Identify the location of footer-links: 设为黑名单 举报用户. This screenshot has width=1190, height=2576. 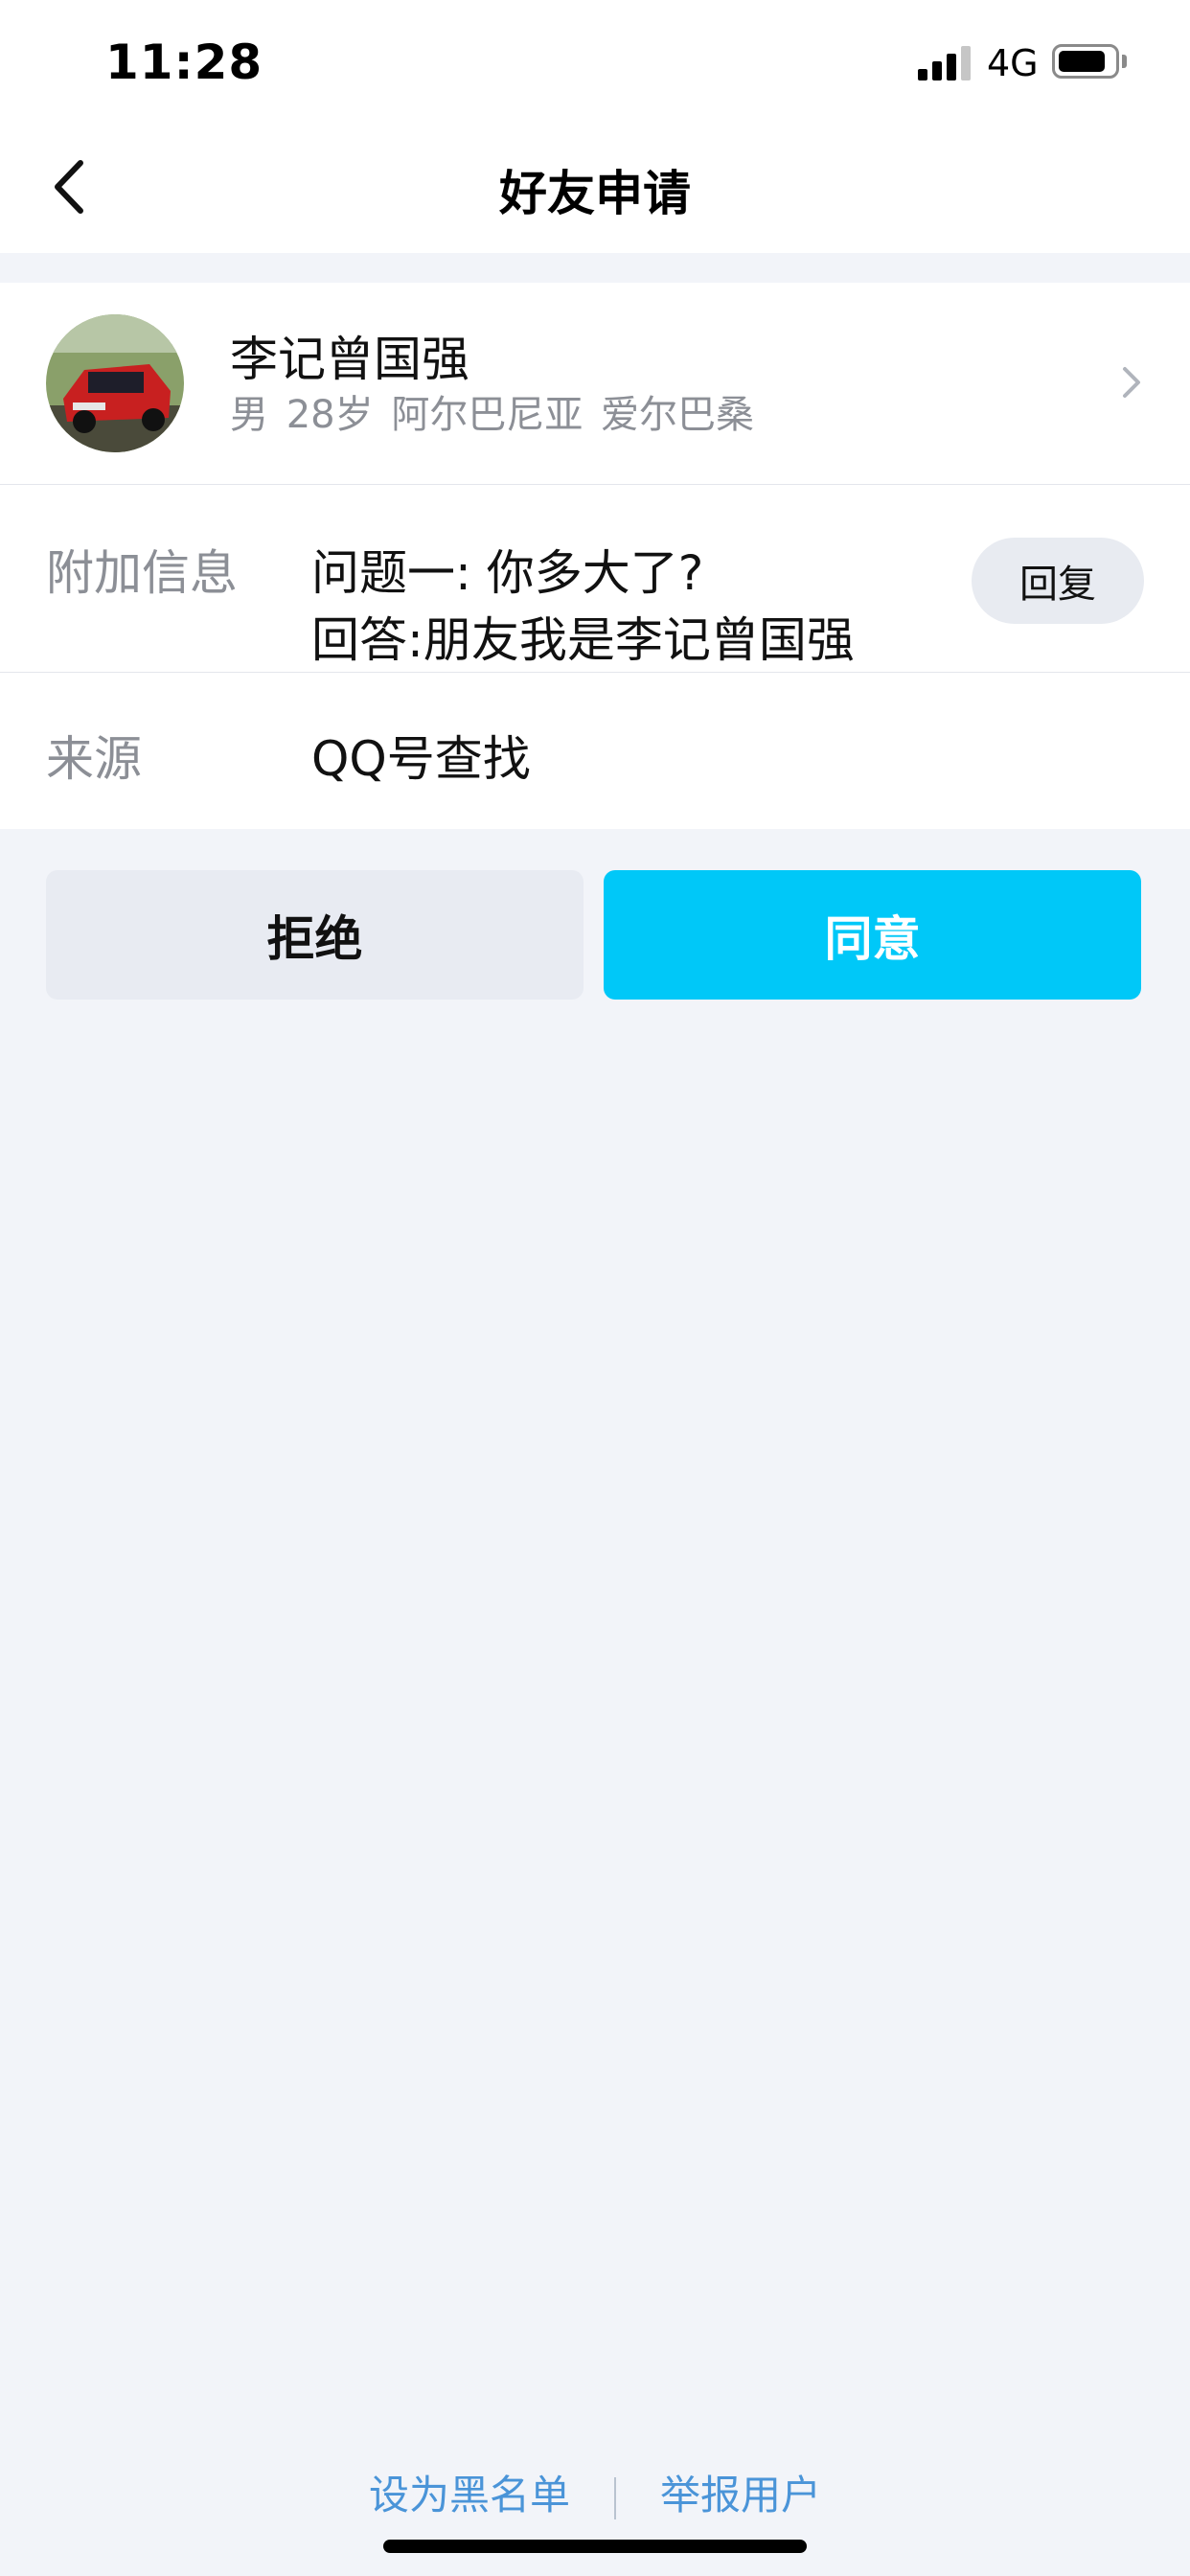
(595, 2491).